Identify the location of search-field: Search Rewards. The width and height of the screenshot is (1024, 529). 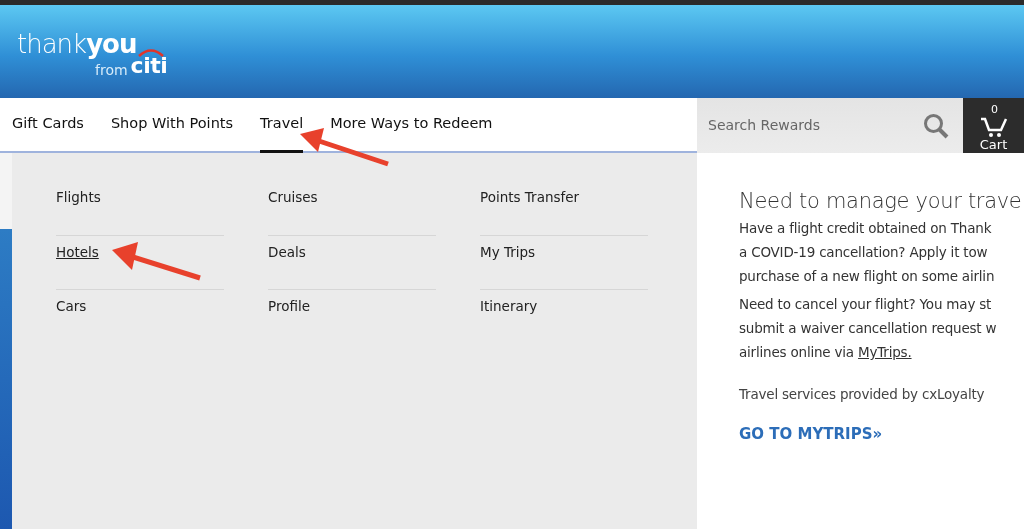
(830, 125).